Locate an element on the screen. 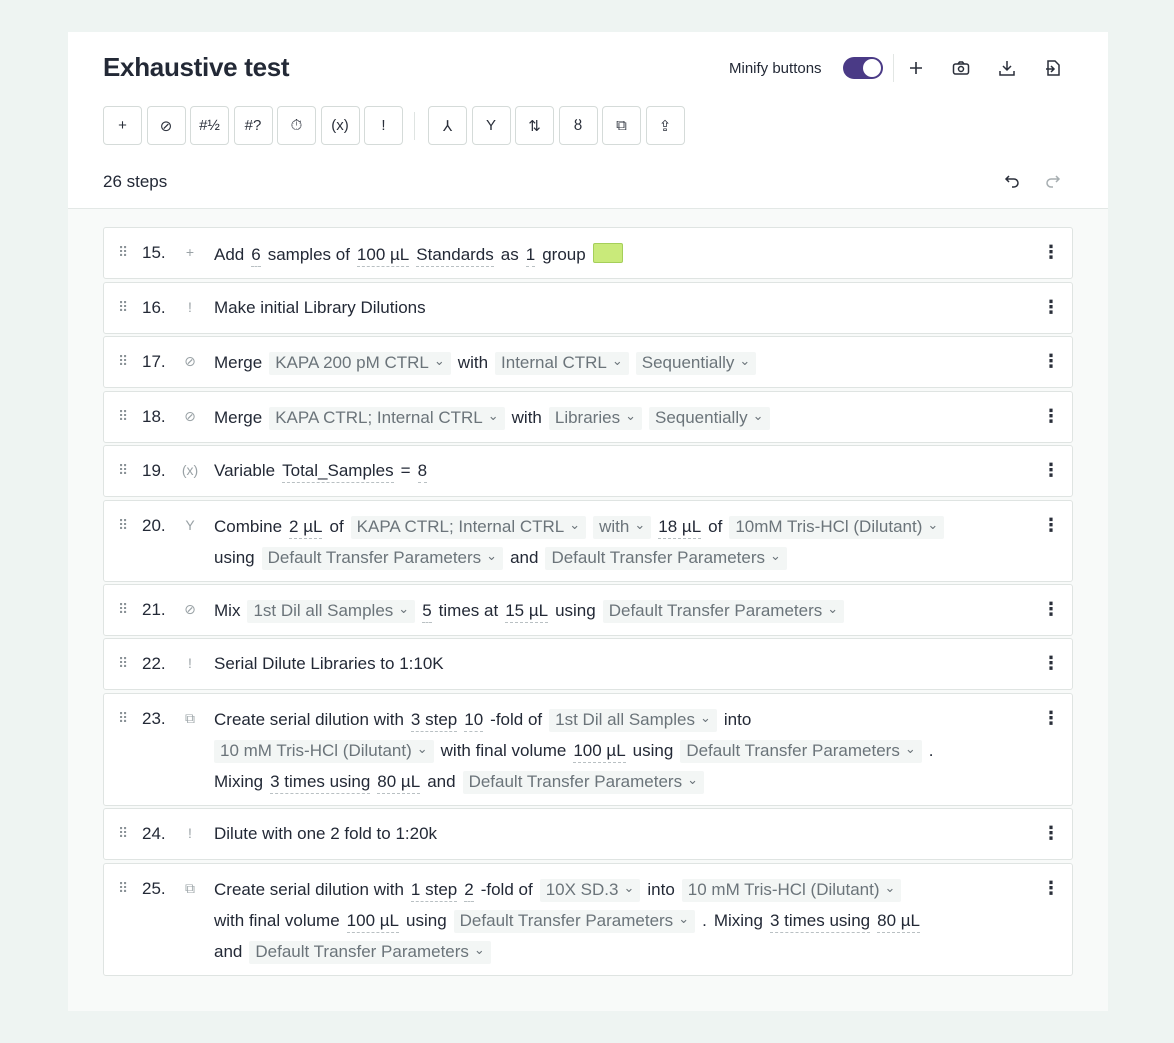 This screenshot has height=1043, width=1174. step-row: ⠿ 19. (x) Variable Total_Samples = 8 ⋮ is located at coordinates (588, 471).